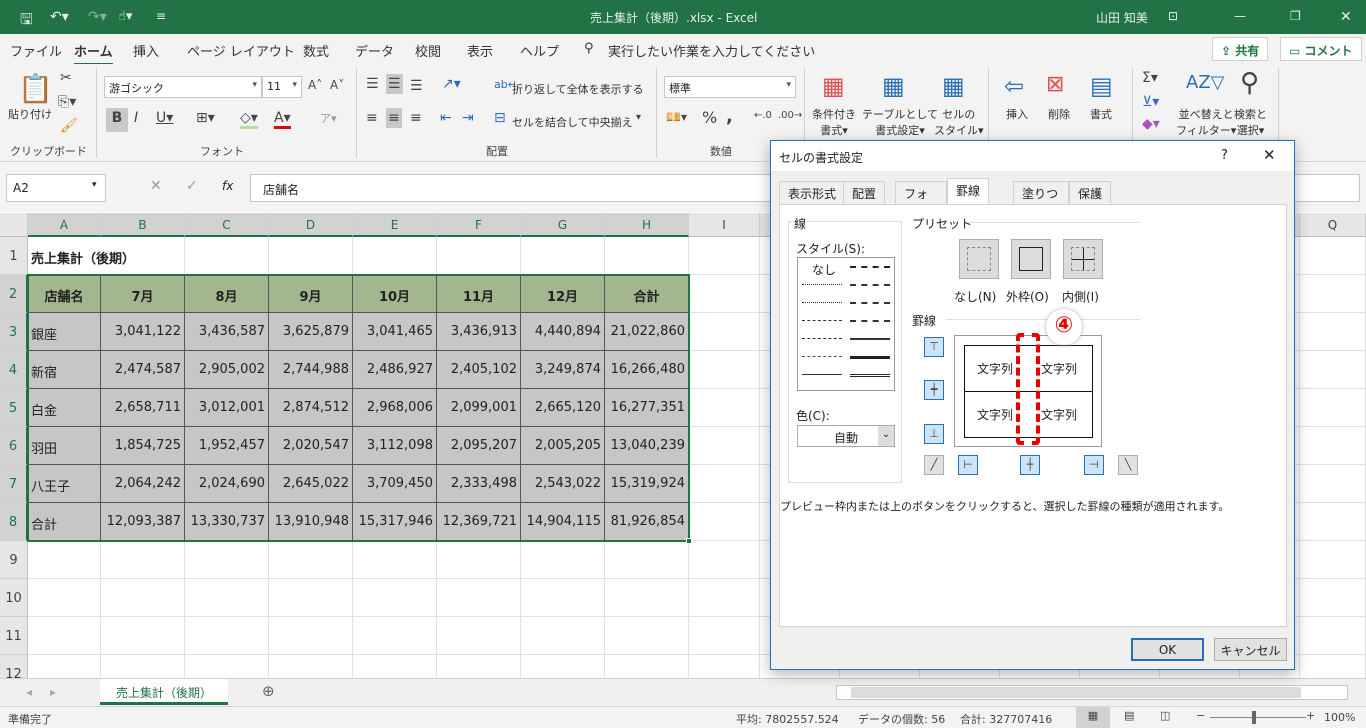  I want to click on undo-icon: ↶▾, so click(59, 17).